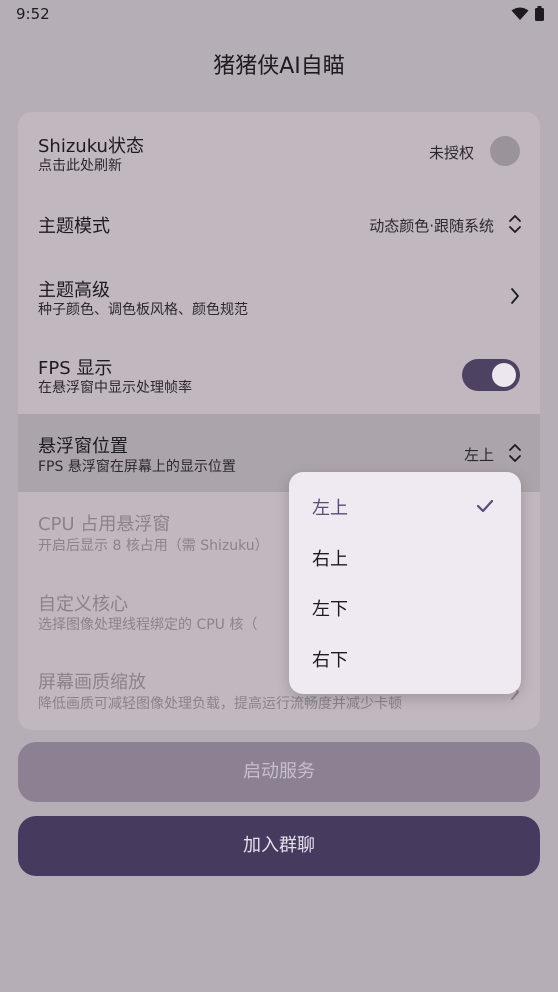 The height and width of the screenshot is (992, 558). What do you see at coordinates (520, 14) in the screenshot?
I see `wifi-icon` at bounding box center [520, 14].